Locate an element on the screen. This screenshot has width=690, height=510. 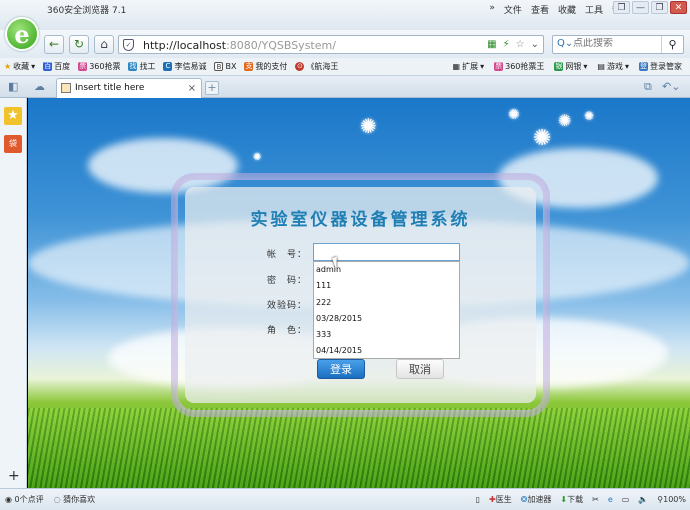
menu-file: 文件 is located at coordinates (513, 9).